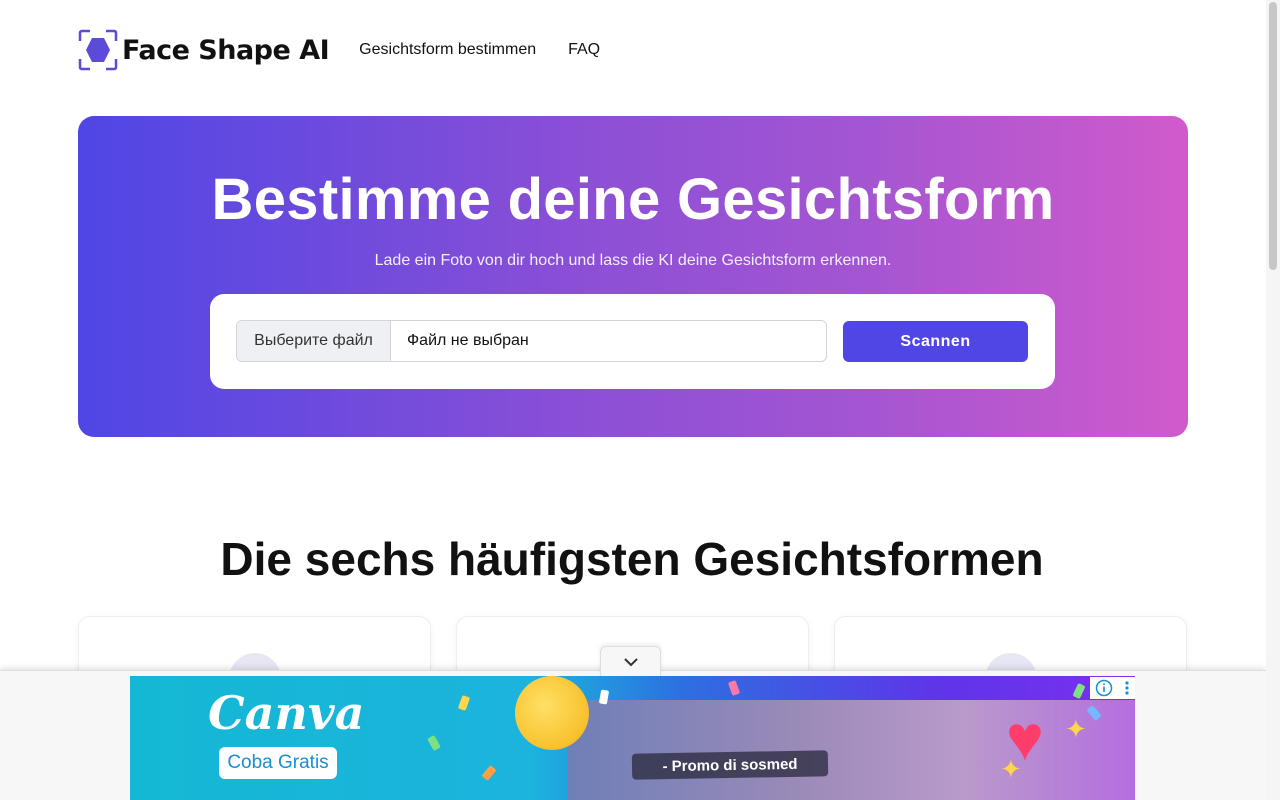  I want to click on logo-text: Face Shape AI, so click(226, 50).